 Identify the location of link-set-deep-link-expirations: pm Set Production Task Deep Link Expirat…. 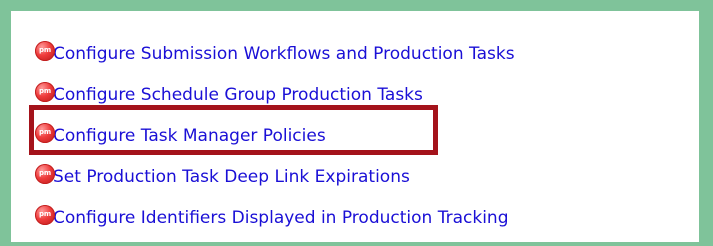
(275, 176).